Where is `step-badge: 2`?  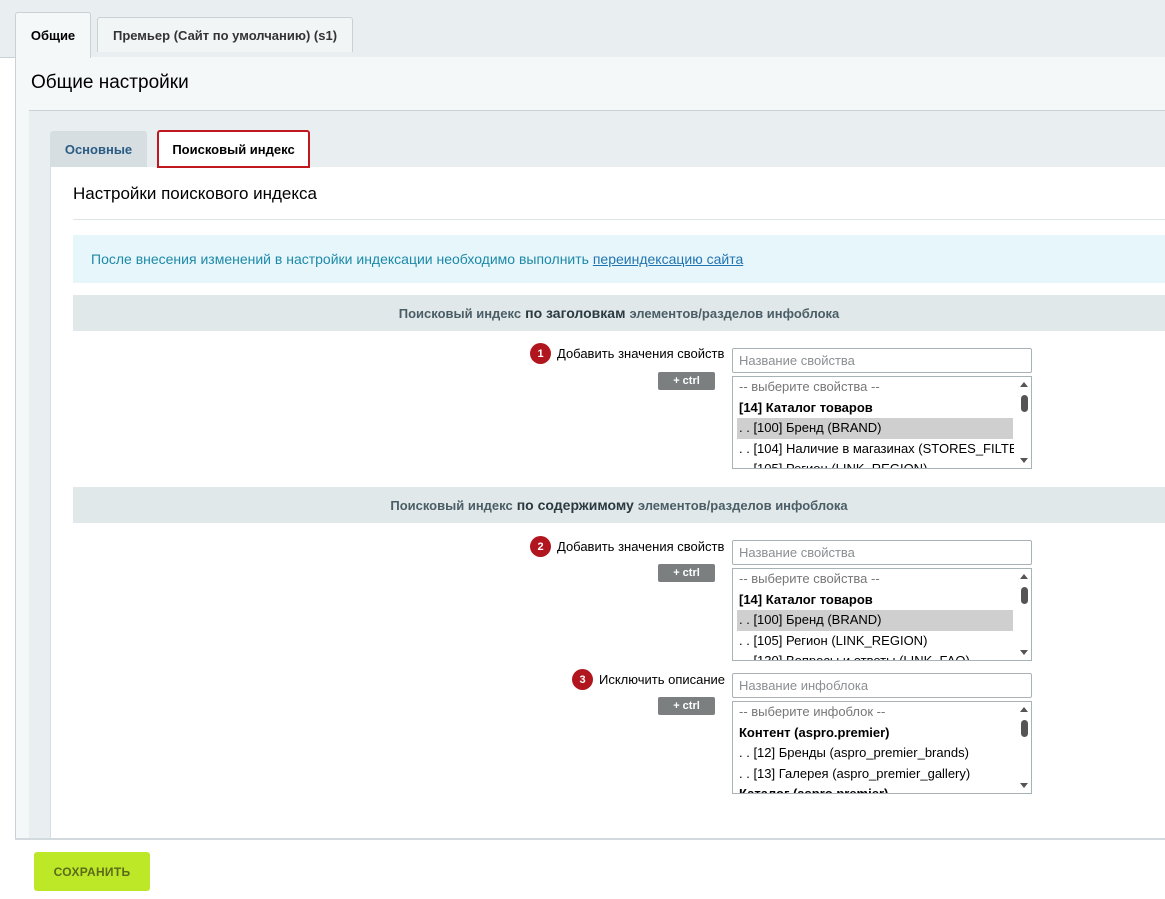 step-badge: 2 is located at coordinates (540, 546).